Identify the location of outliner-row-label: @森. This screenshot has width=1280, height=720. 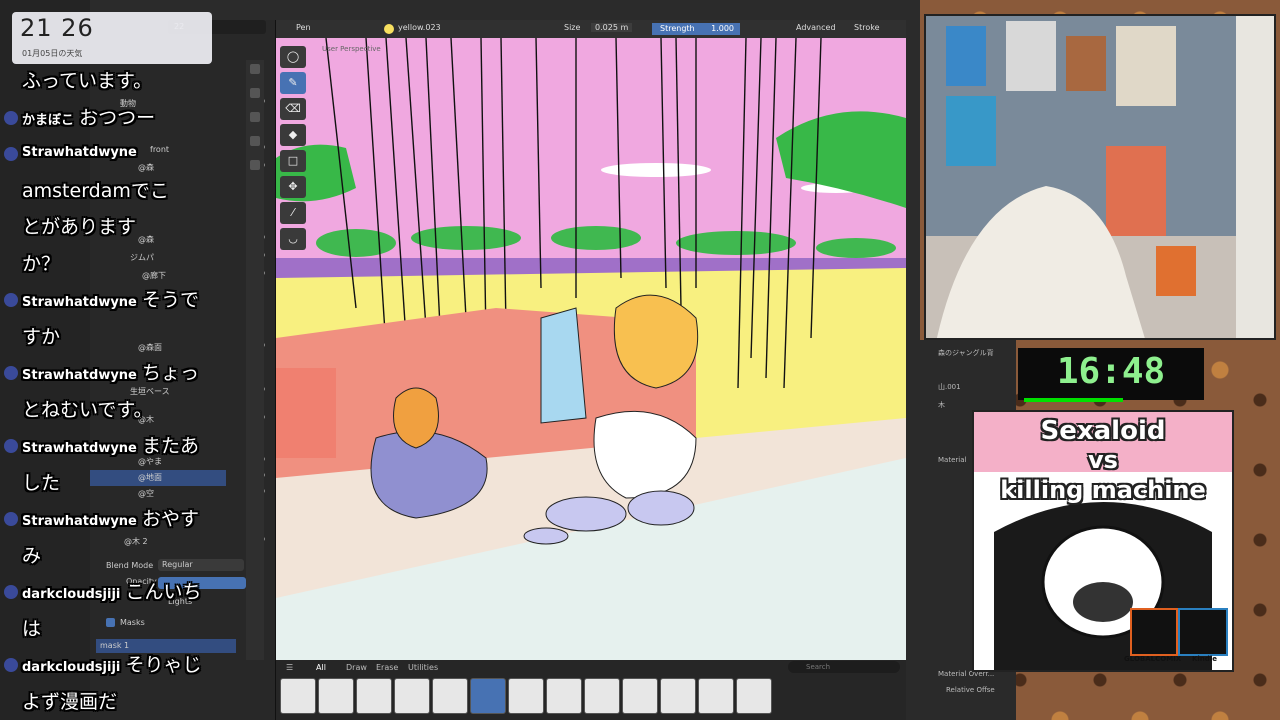
(146, 167).